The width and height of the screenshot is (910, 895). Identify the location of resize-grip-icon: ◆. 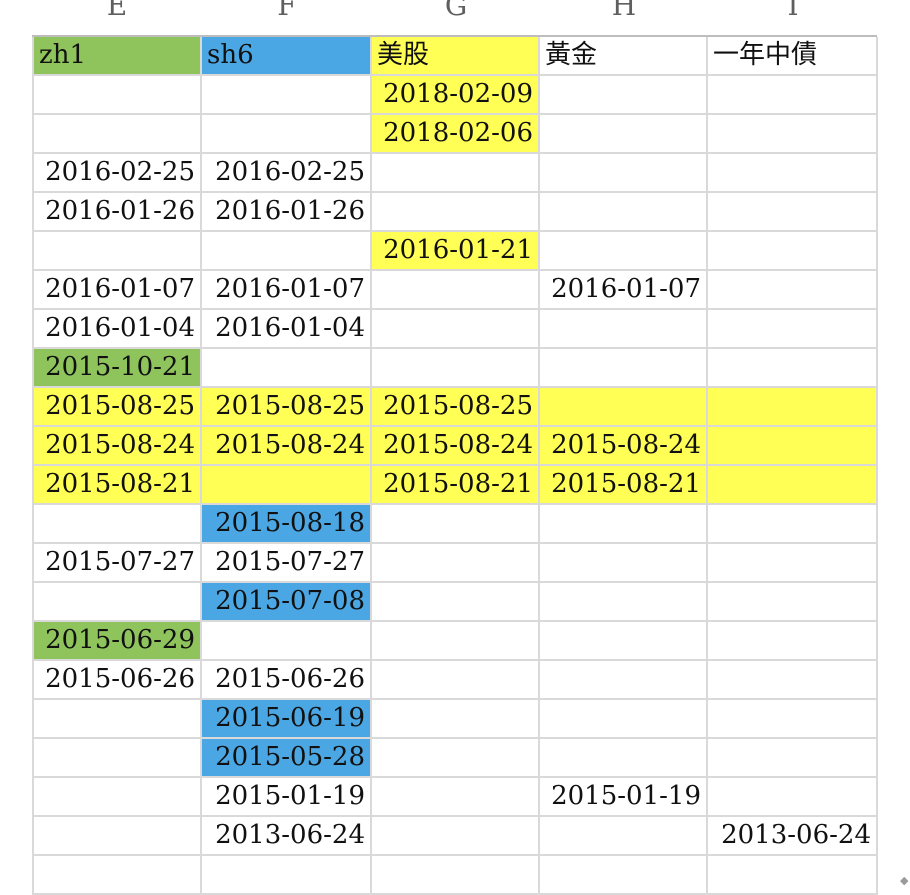
(904, 880).